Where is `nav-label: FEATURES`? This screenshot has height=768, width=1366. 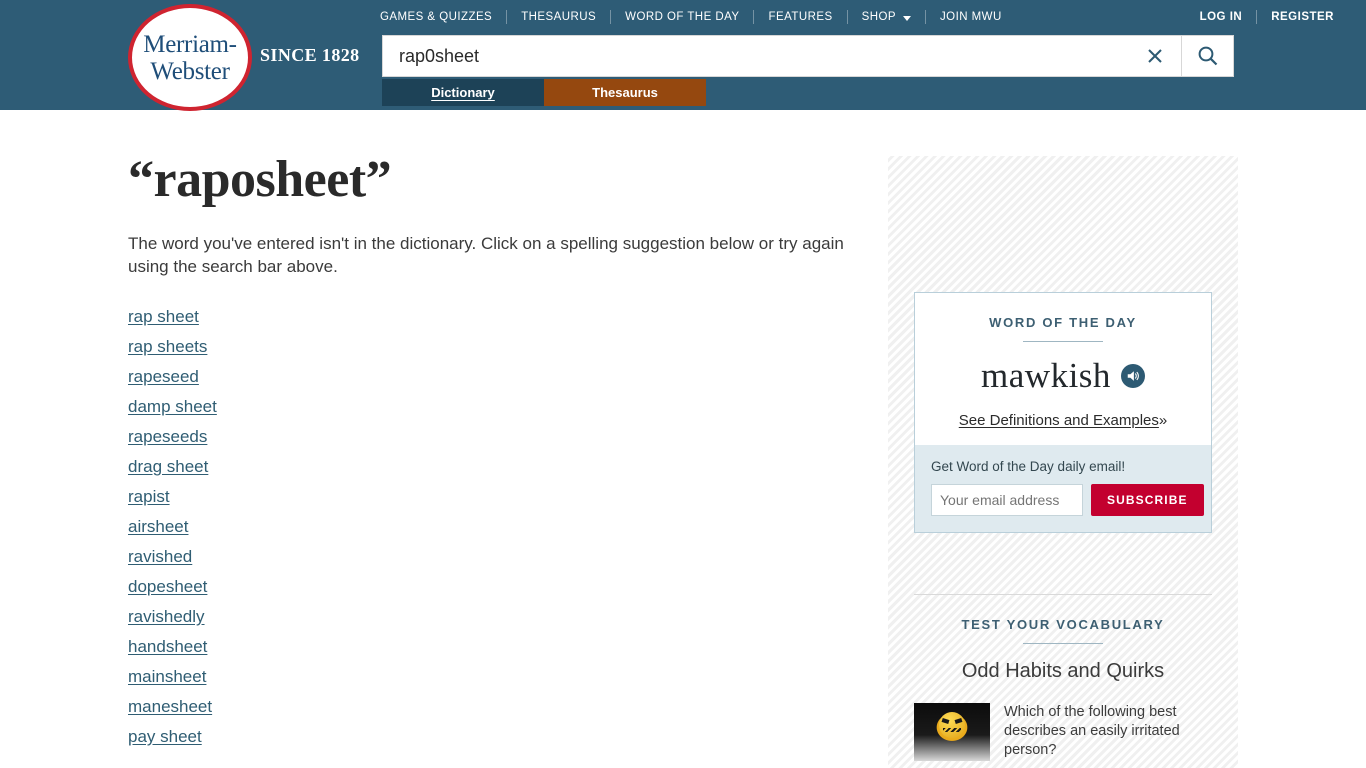
nav-label: FEATURES is located at coordinates (800, 17).